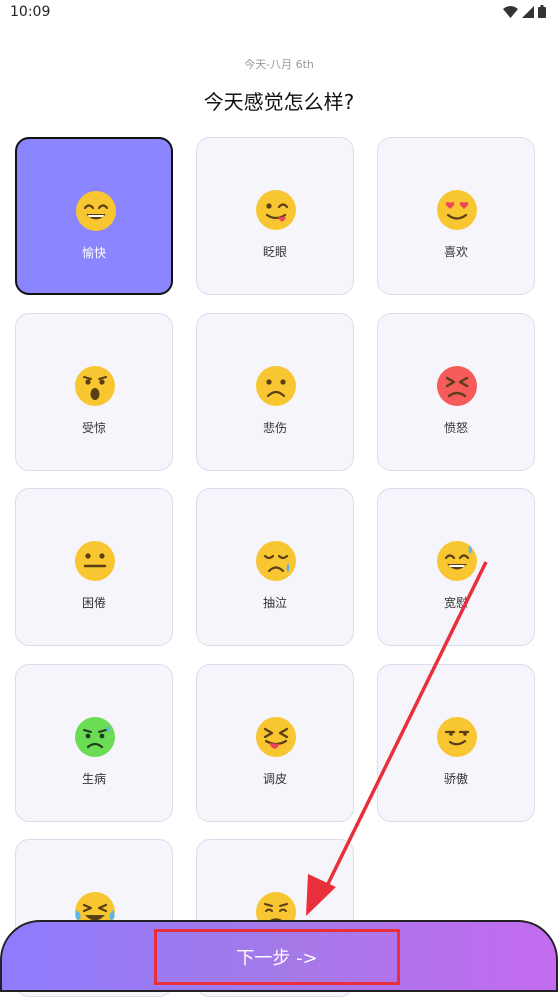  What do you see at coordinates (95, 386) in the screenshot?
I see `shocked-face-icon` at bounding box center [95, 386].